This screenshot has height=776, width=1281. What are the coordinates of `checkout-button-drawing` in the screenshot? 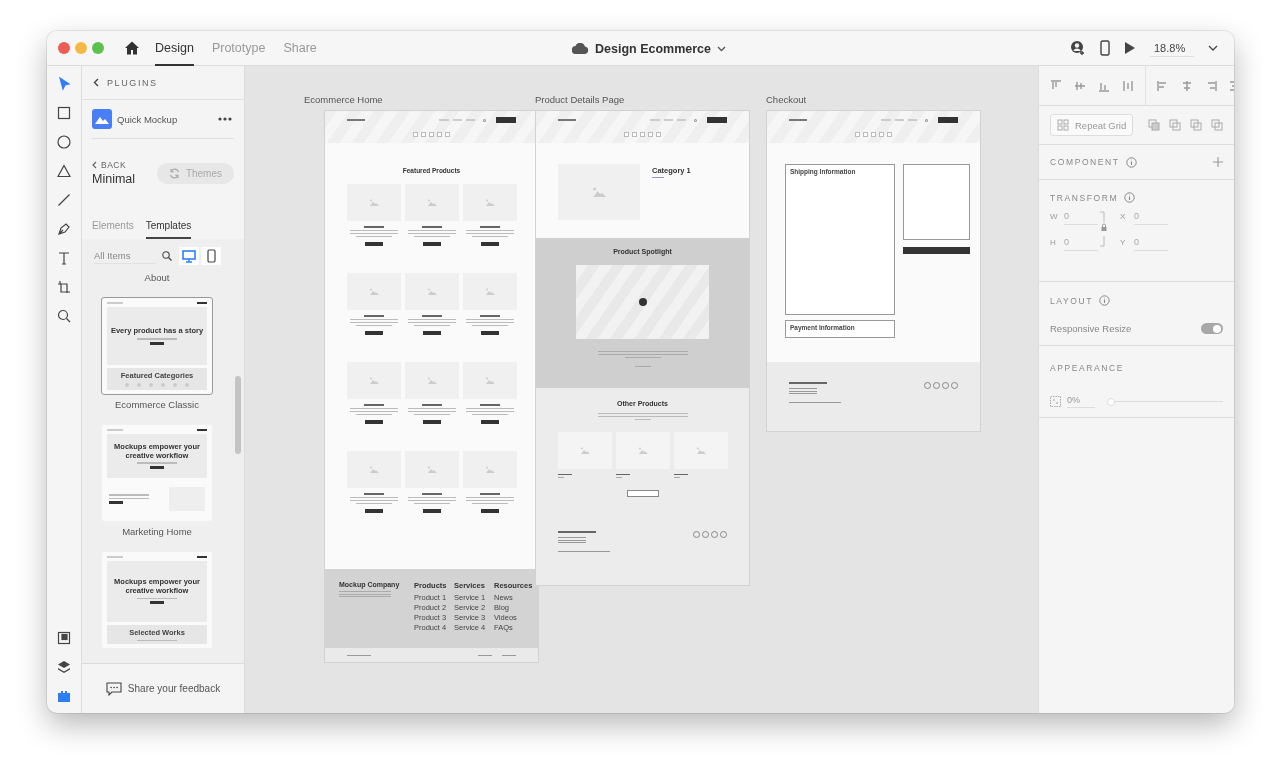 It's located at (936, 250).